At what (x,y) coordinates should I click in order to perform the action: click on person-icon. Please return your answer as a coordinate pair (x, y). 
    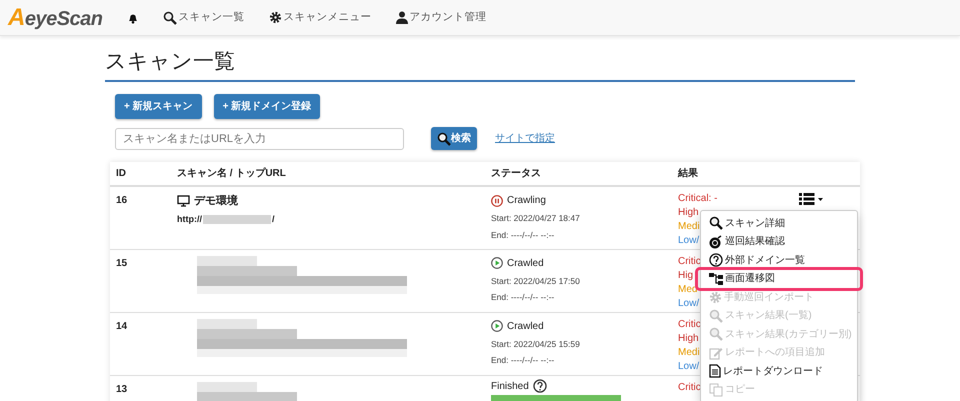
    Looking at the image, I should click on (402, 17).